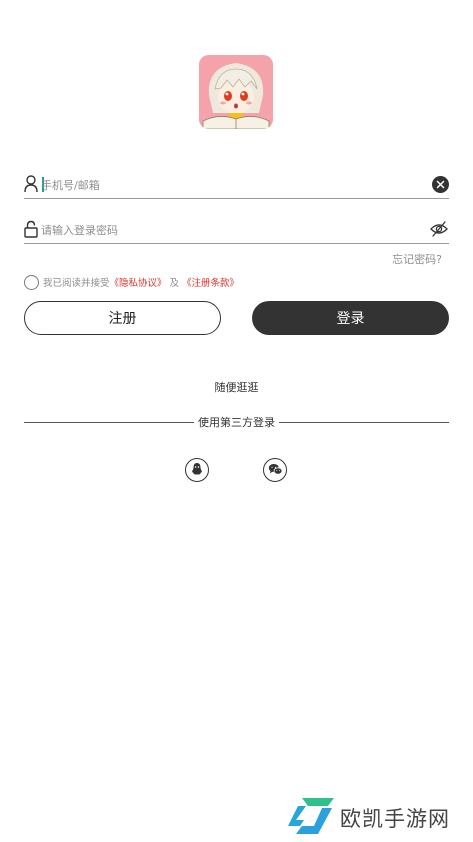 This screenshot has width=473, height=842. What do you see at coordinates (109, 422) in the screenshot?
I see `divider-line-left` at bounding box center [109, 422].